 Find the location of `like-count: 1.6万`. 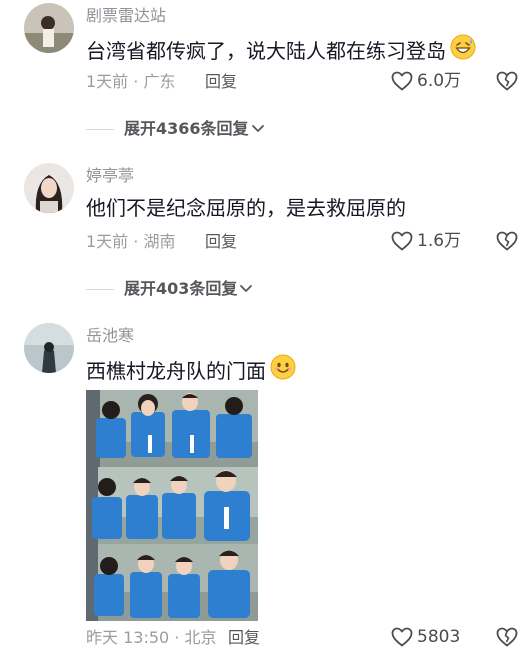

like-count: 1.6万 is located at coordinates (439, 241).